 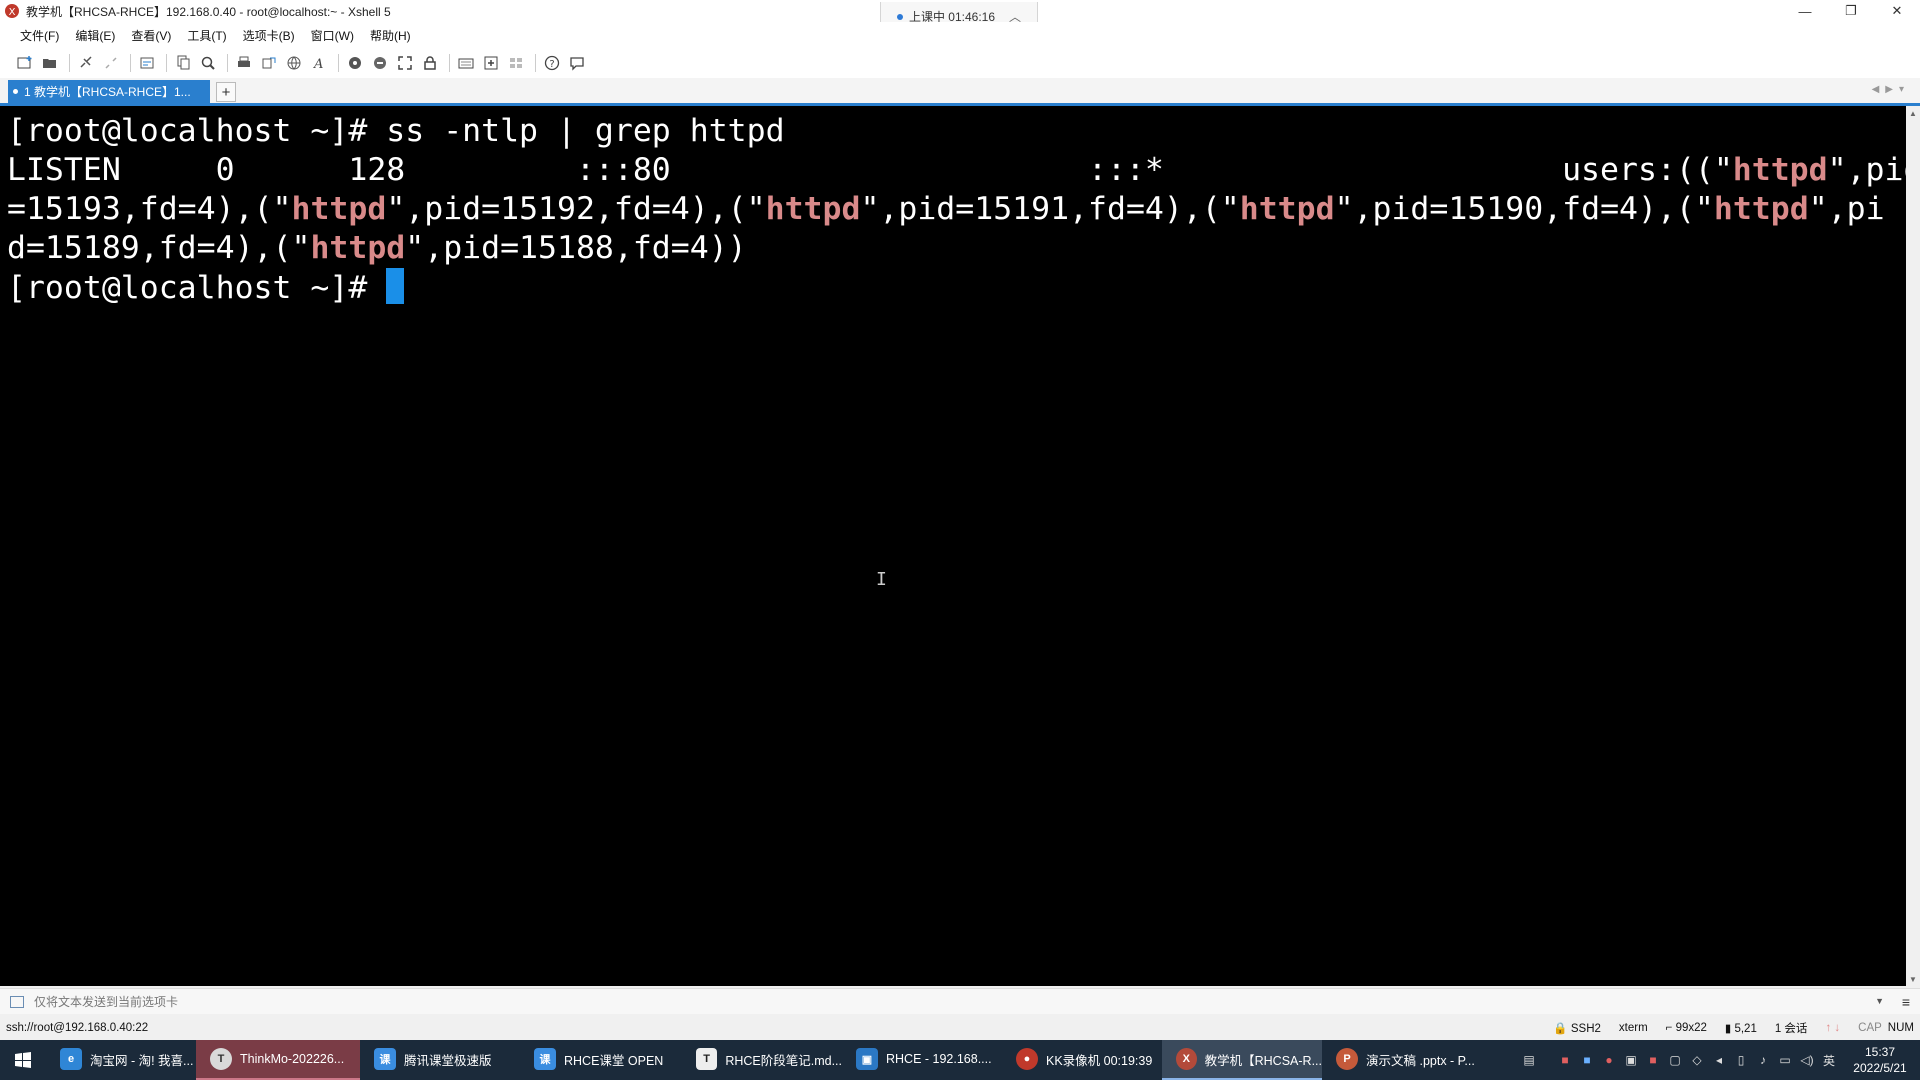 What do you see at coordinates (1846, 209) in the screenshot?
I see `output-text: ",pi` at bounding box center [1846, 209].